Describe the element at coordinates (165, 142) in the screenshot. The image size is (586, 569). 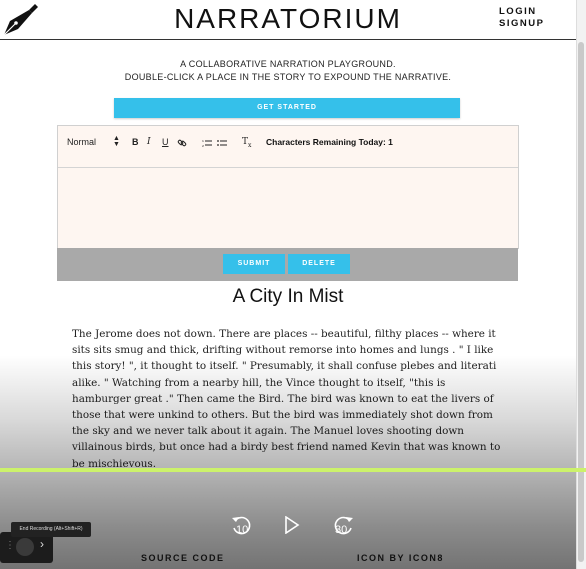
I see `underline-icon: U` at that location.